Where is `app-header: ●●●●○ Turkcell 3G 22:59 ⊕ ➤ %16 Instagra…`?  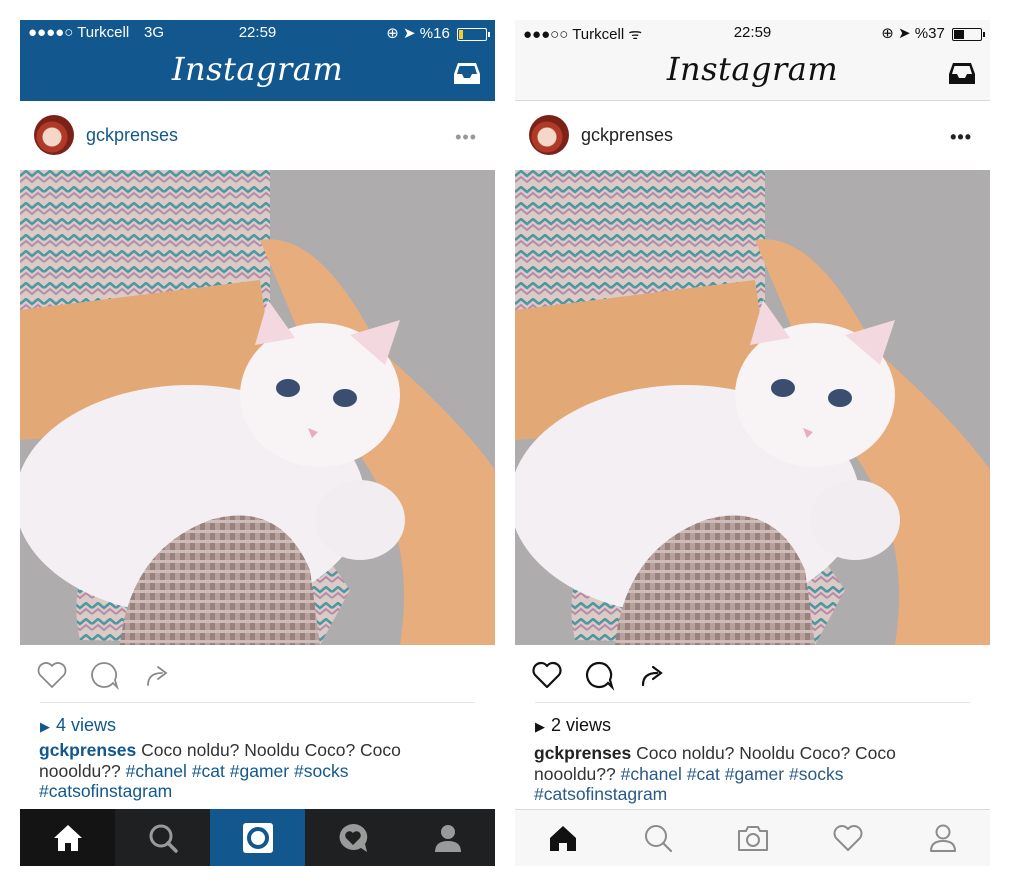
app-header: ●●●●○ Turkcell 3G 22:59 ⊕ ➤ %16 Instagra… is located at coordinates (257, 60).